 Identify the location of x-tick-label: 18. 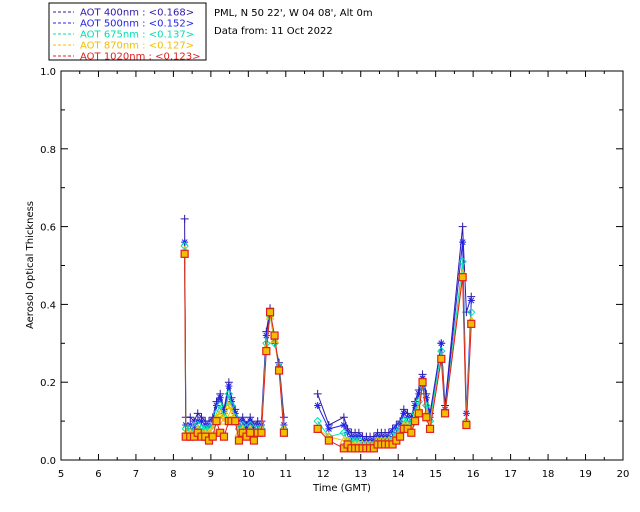
(548, 474).